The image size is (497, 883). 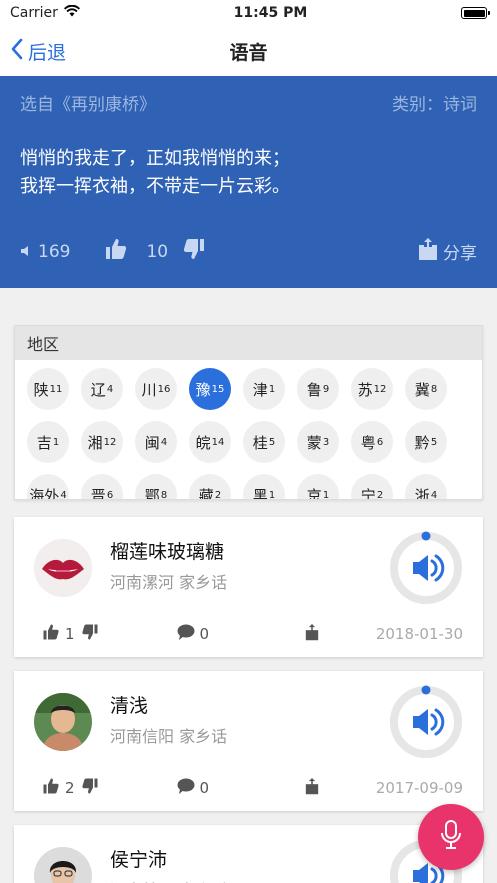 I want to click on region-chip-name: 海外, so click(x=44, y=493).